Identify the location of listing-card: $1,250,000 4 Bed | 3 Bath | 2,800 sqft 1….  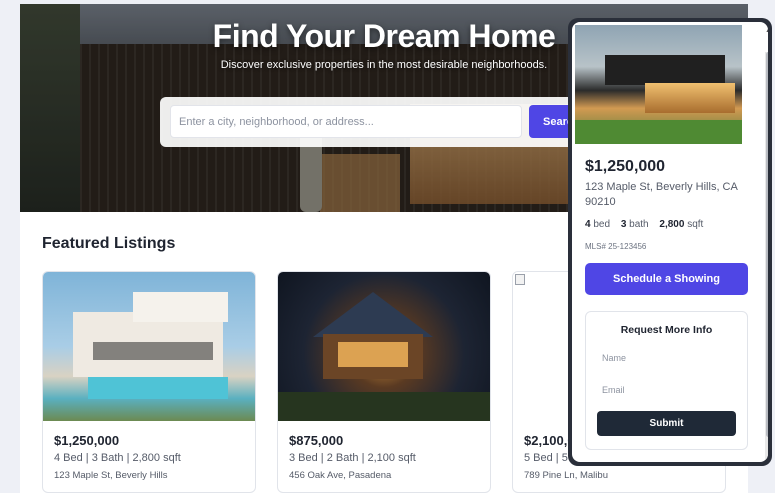
(149, 382).